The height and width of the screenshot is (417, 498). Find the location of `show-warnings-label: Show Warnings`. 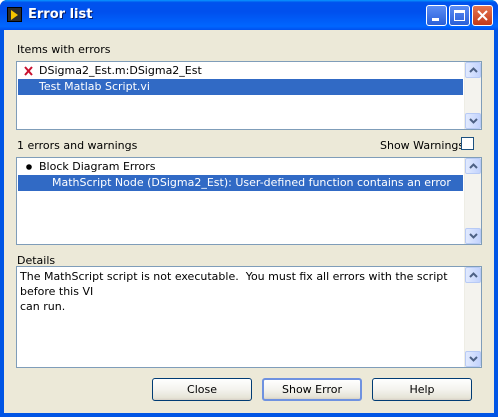

show-warnings-label: Show Warnings is located at coordinates (422, 145).